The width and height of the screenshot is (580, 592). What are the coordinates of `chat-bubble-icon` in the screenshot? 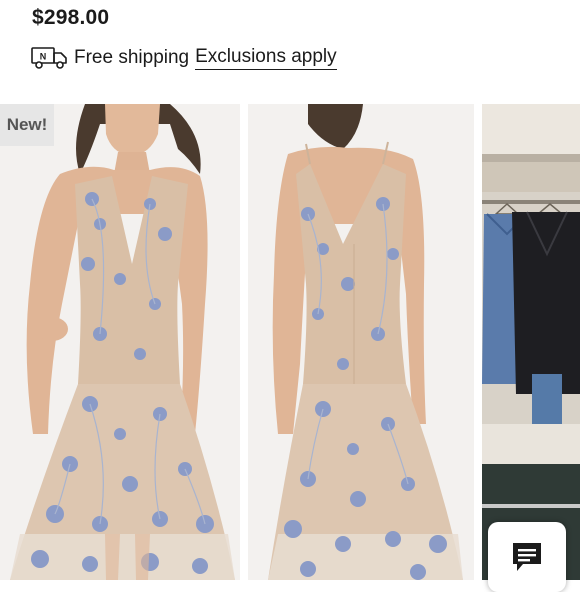 It's located at (527, 557).